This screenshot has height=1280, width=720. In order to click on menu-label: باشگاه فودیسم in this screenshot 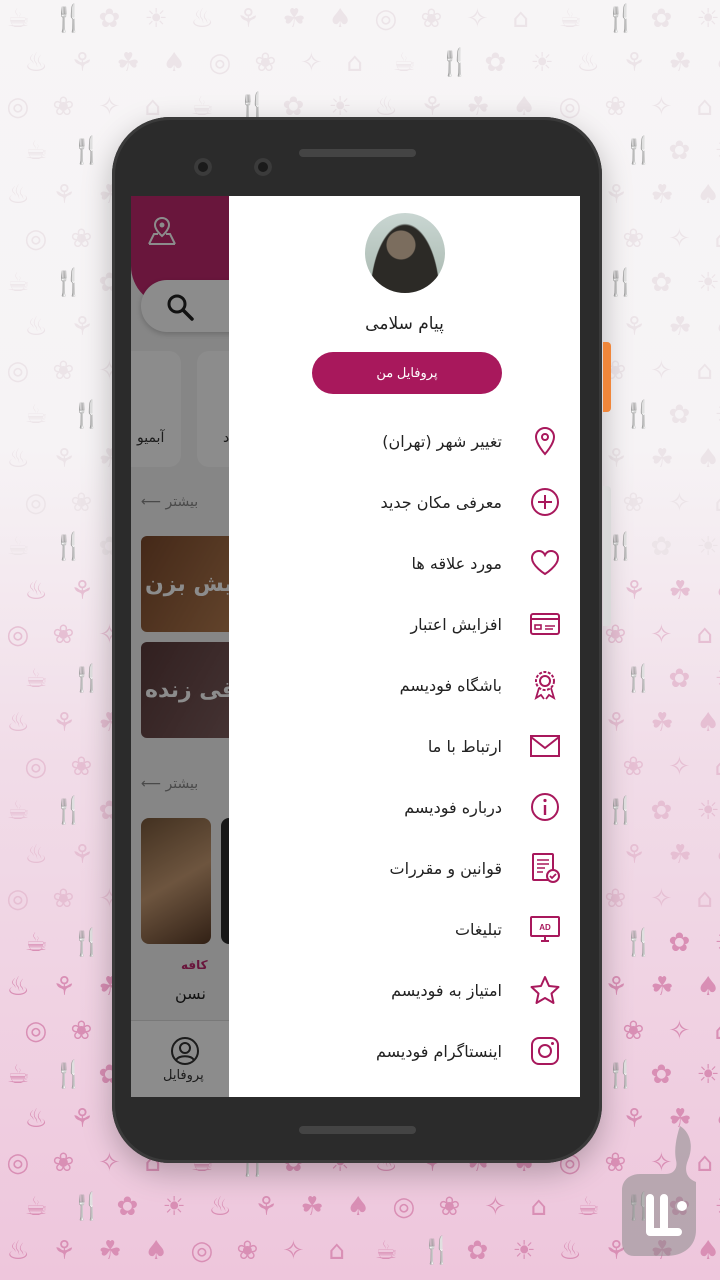, I will do `click(450, 685)`.